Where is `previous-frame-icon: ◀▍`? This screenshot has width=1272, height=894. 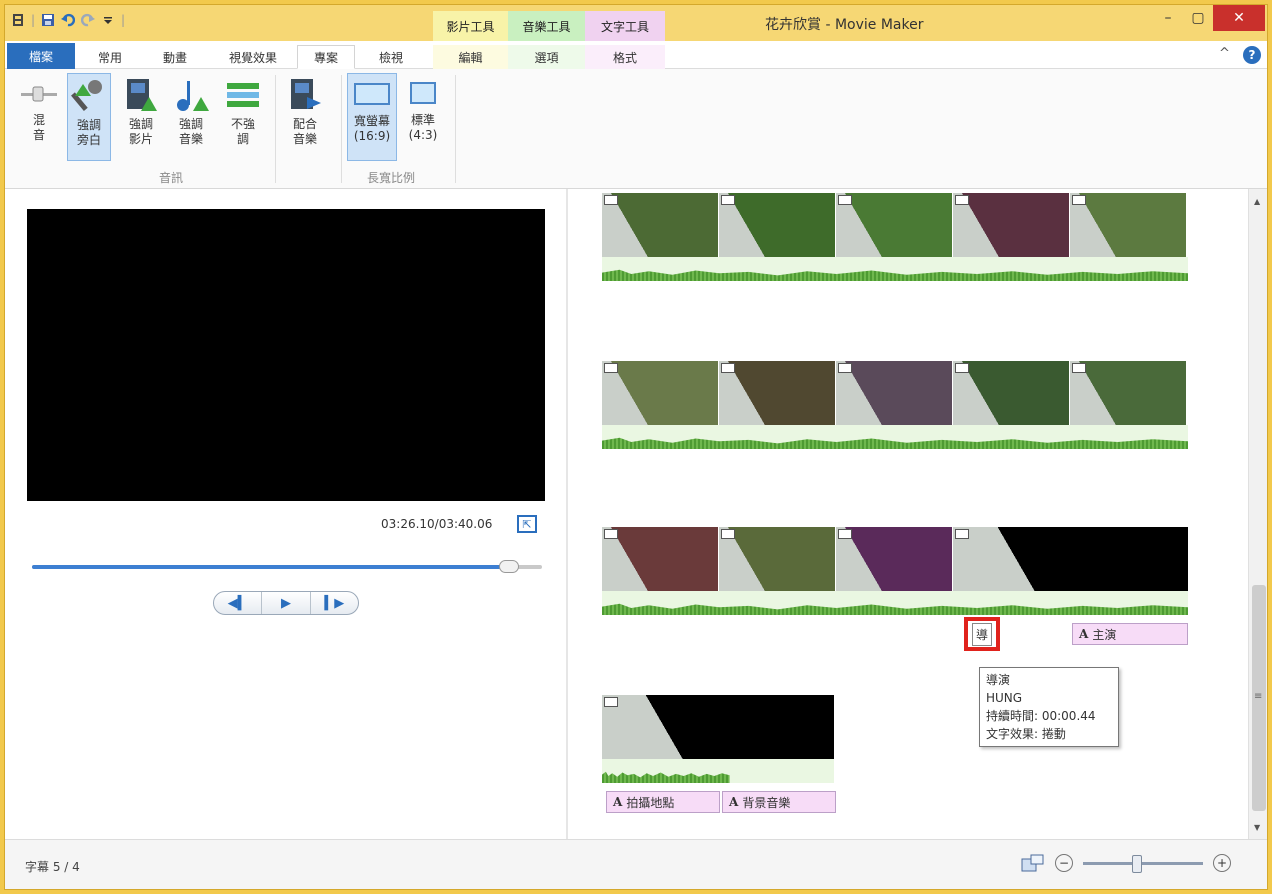 previous-frame-icon: ◀▍ is located at coordinates (238, 603).